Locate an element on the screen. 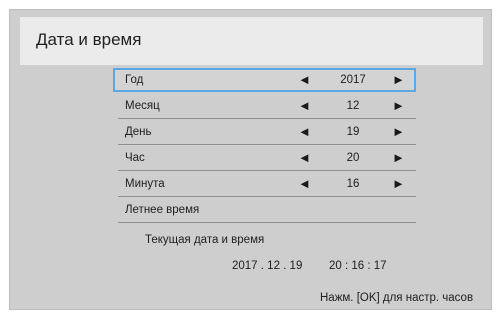 The height and width of the screenshot is (318, 501). current-time: 20 : 16 : 17 is located at coordinates (358, 266).